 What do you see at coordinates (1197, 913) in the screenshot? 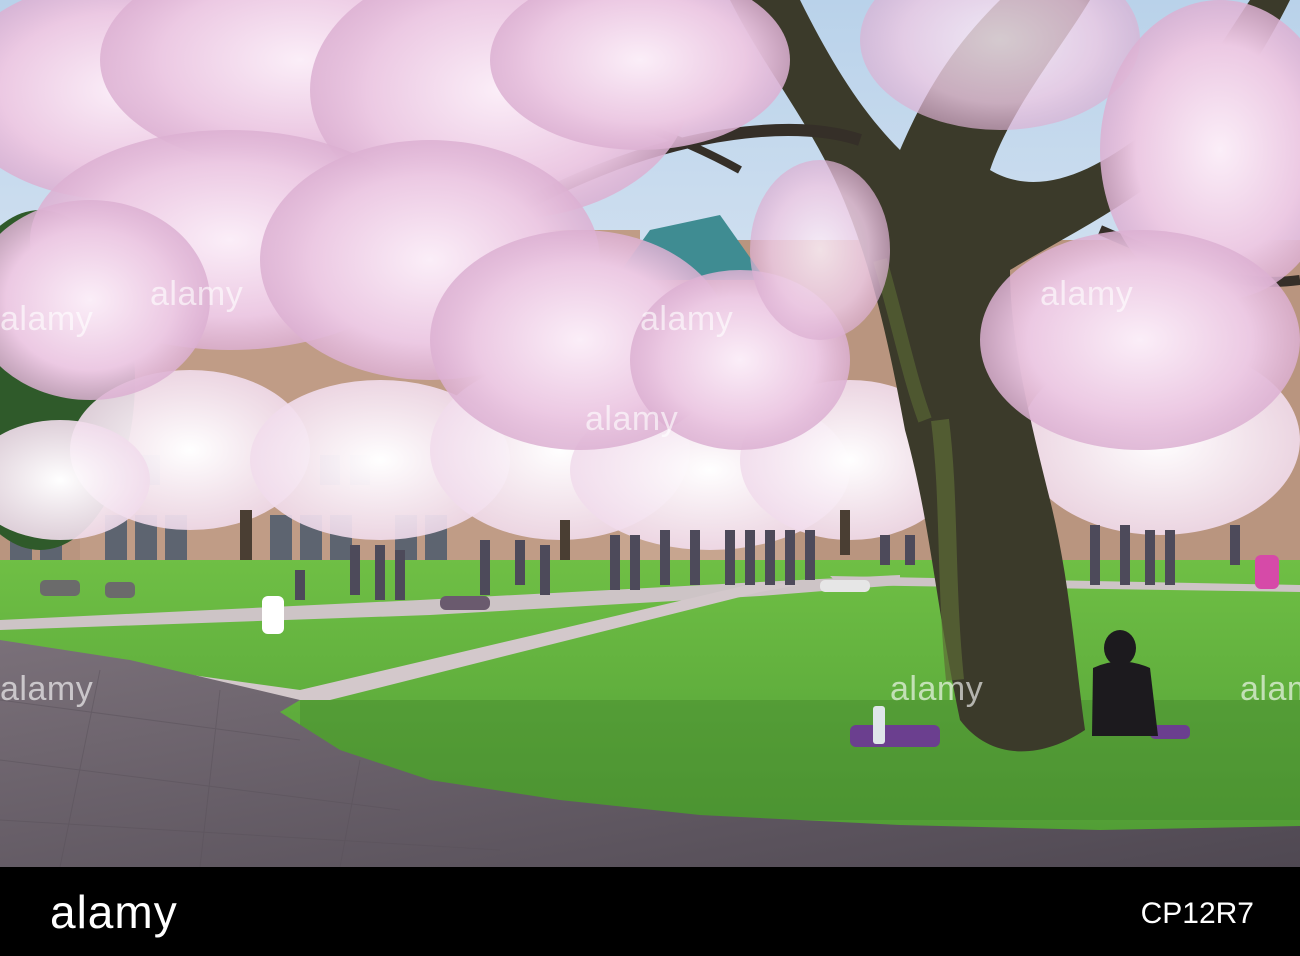
I see `image-id: CP12R7` at bounding box center [1197, 913].